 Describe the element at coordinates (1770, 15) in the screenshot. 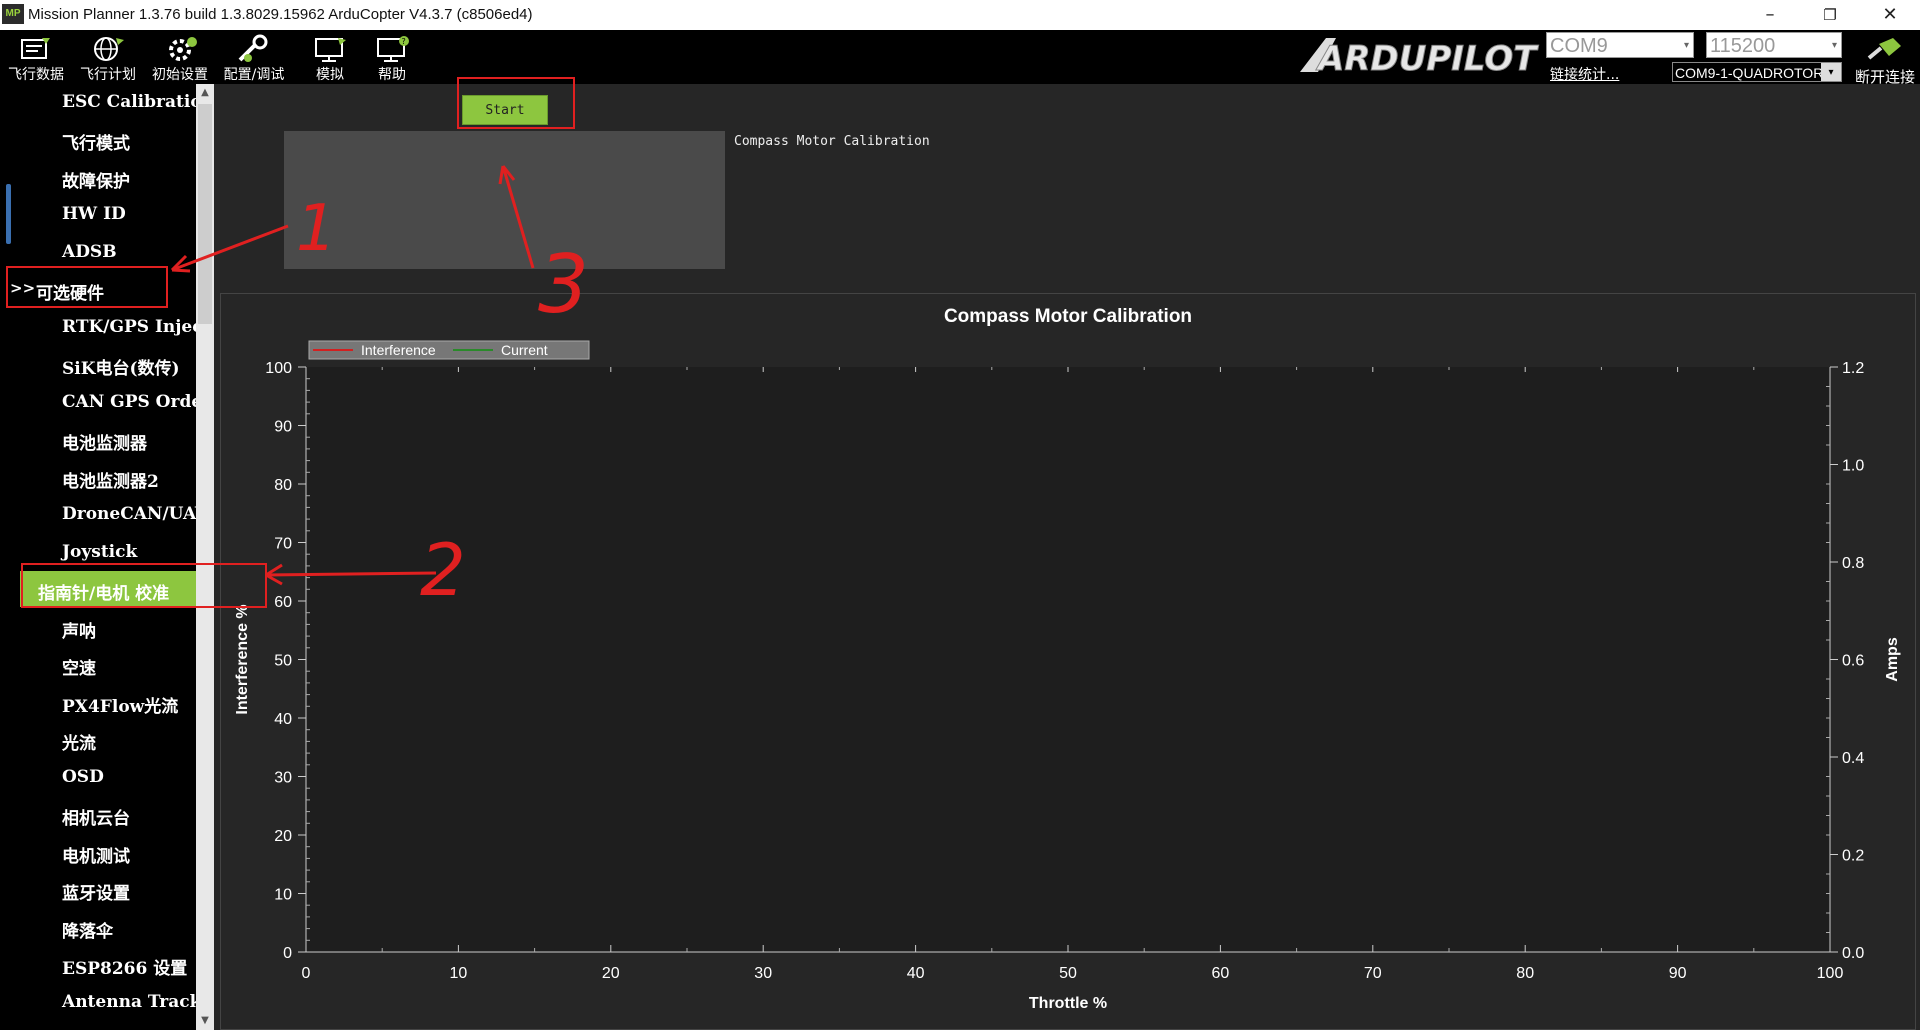

I see `minimize-button: –` at that location.